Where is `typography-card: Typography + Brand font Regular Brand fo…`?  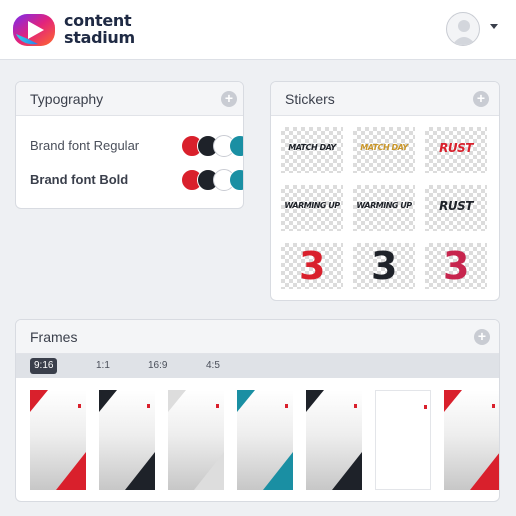 typography-card: Typography + Brand font Regular Brand fo… is located at coordinates (129, 145).